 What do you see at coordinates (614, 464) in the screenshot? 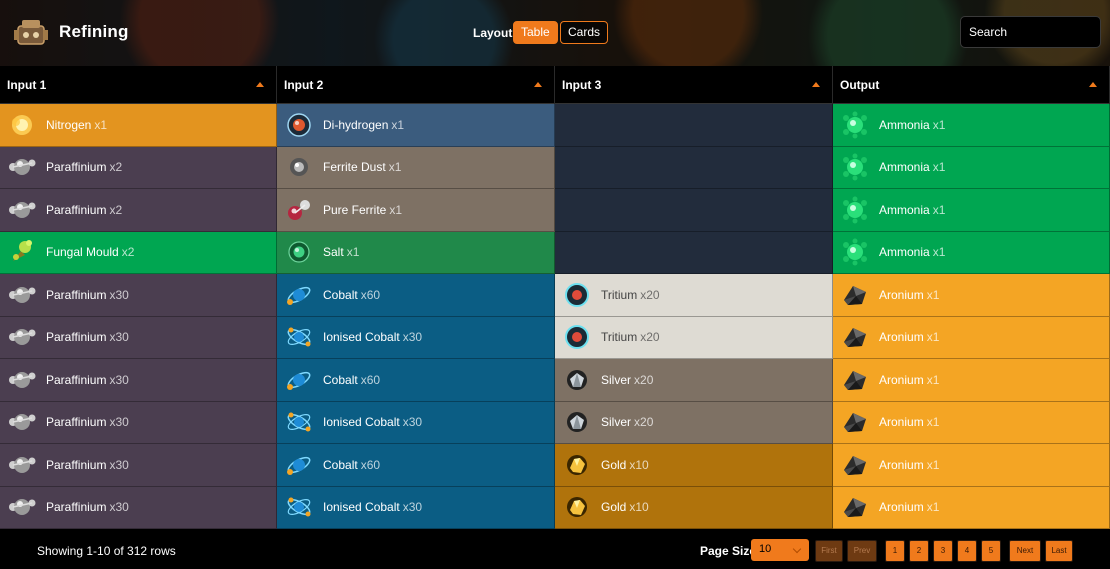
I see `item-name: Gold` at bounding box center [614, 464].